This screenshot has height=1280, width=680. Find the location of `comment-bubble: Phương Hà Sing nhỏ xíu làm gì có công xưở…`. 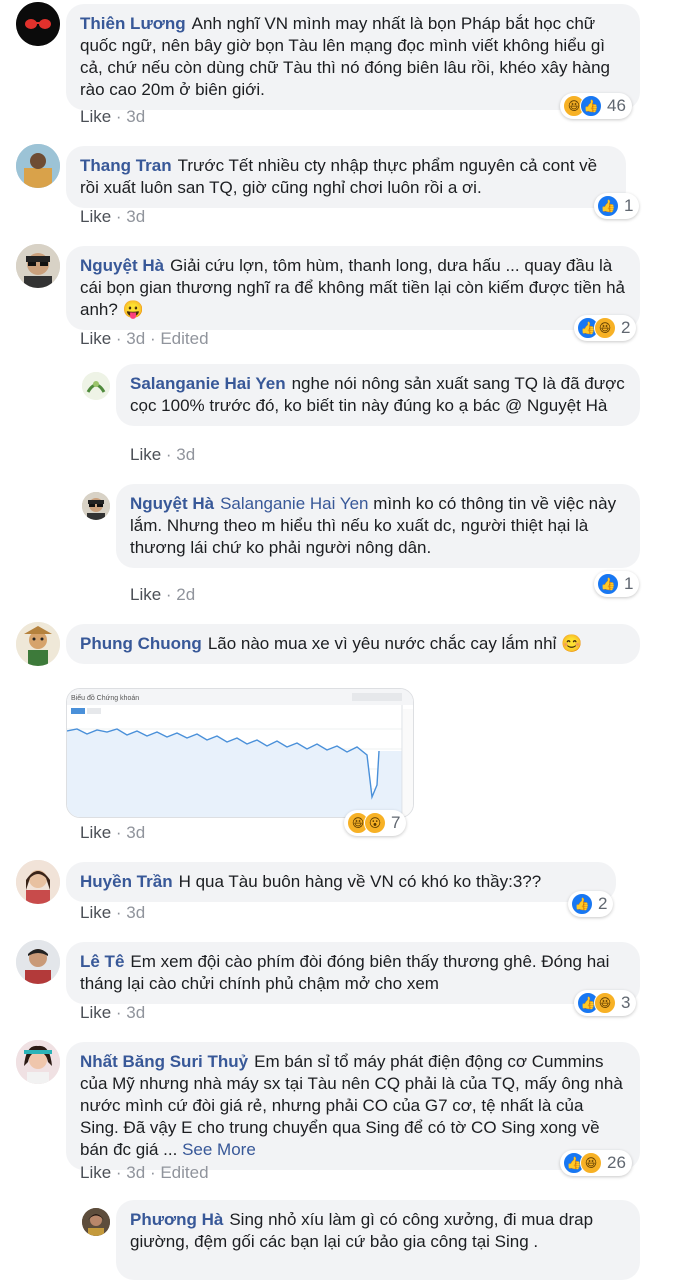

comment-bubble: Phương Hà Sing nhỏ xíu làm gì có công xưở… is located at coordinates (378, 1240).